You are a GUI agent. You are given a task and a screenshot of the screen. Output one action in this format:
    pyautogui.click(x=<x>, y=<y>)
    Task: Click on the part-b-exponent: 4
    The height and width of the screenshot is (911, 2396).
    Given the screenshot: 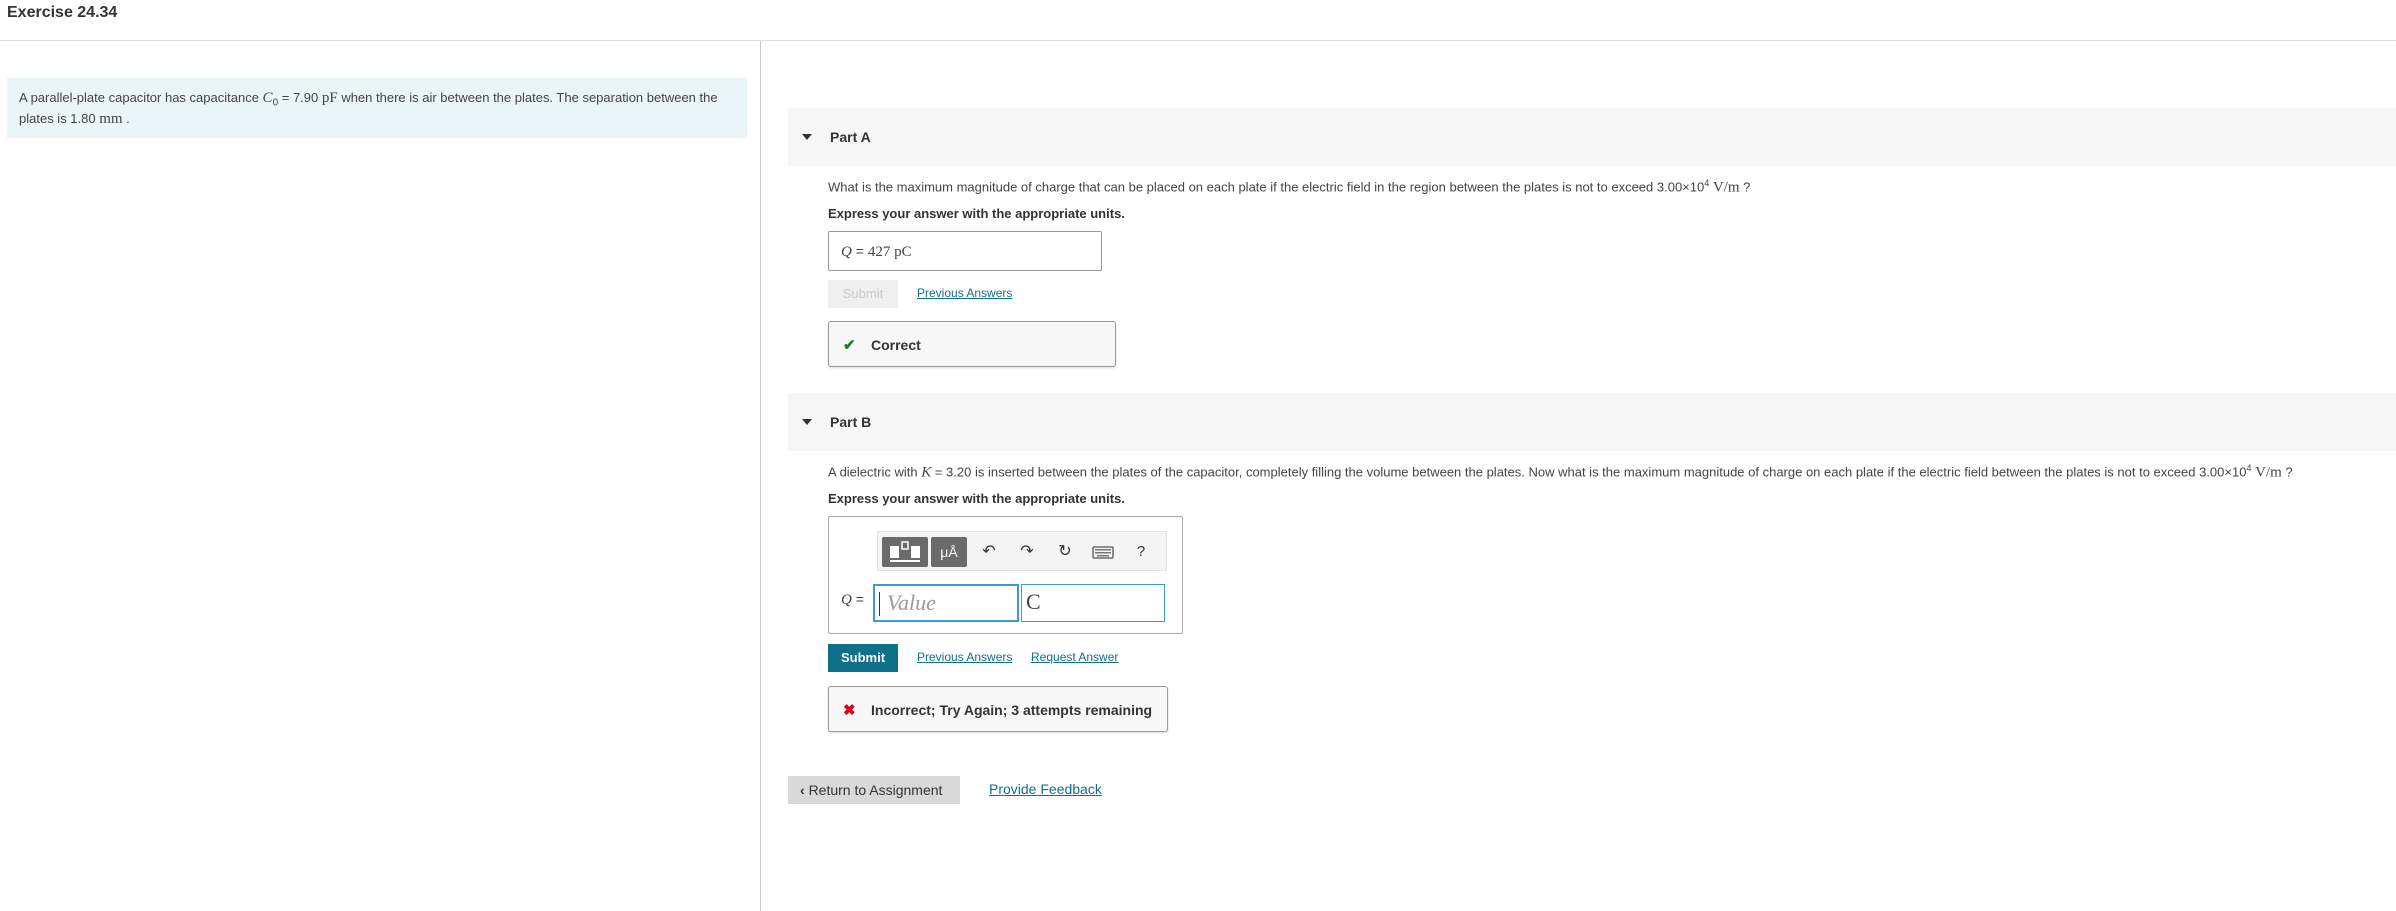 What is the action you would take?
    pyautogui.click(x=2249, y=468)
    